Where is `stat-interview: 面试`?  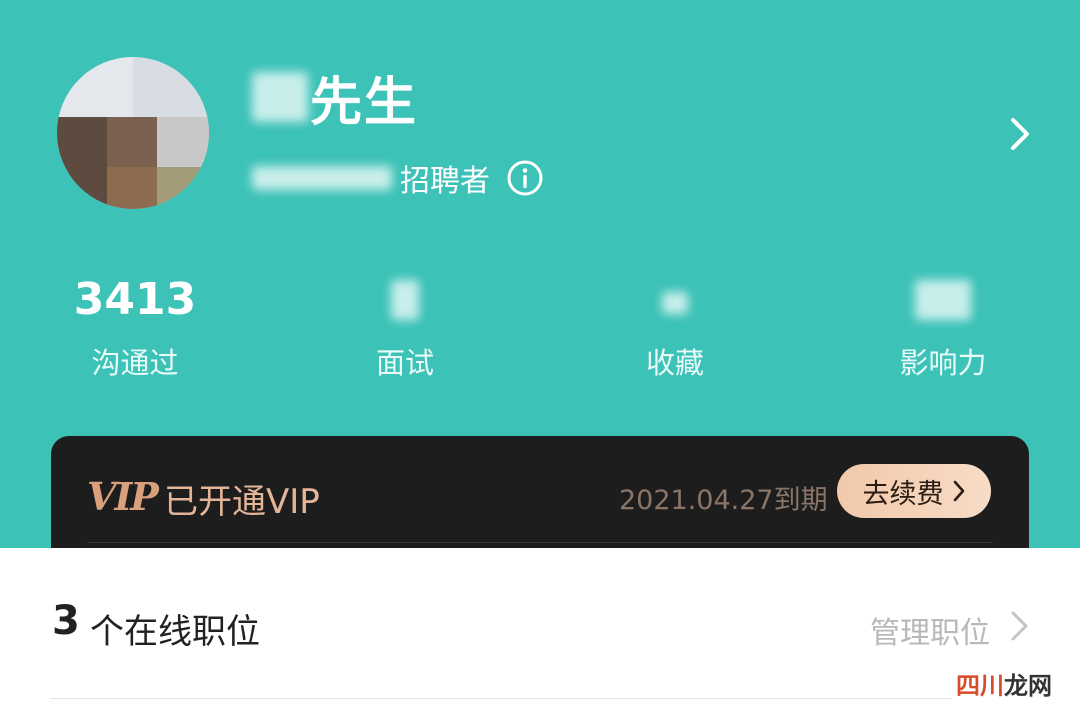 stat-interview: 面试 is located at coordinates (405, 327).